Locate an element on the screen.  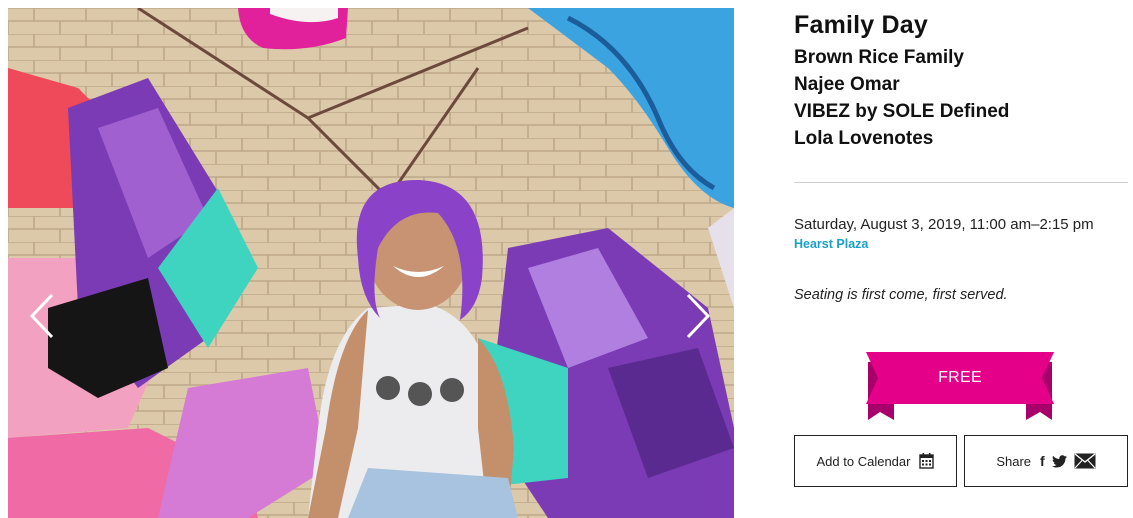
email-icon is located at coordinates (1085, 461).